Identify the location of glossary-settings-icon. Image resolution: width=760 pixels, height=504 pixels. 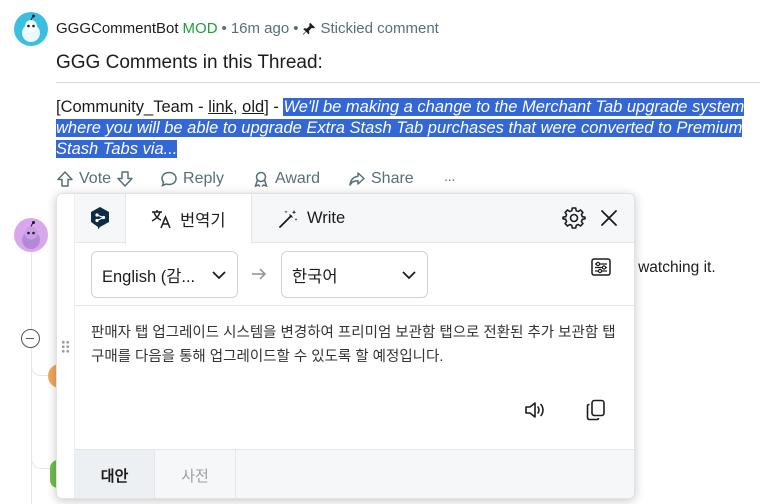
(601, 267).